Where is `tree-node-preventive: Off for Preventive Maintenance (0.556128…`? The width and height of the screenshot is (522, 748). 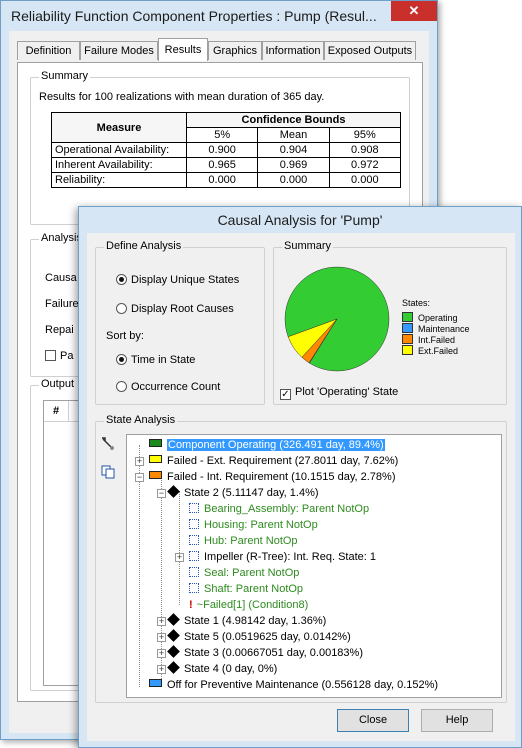
tree-node-preventive: Off for Preventive Maintenance (0.556128… is located at coordinates (293, 685).